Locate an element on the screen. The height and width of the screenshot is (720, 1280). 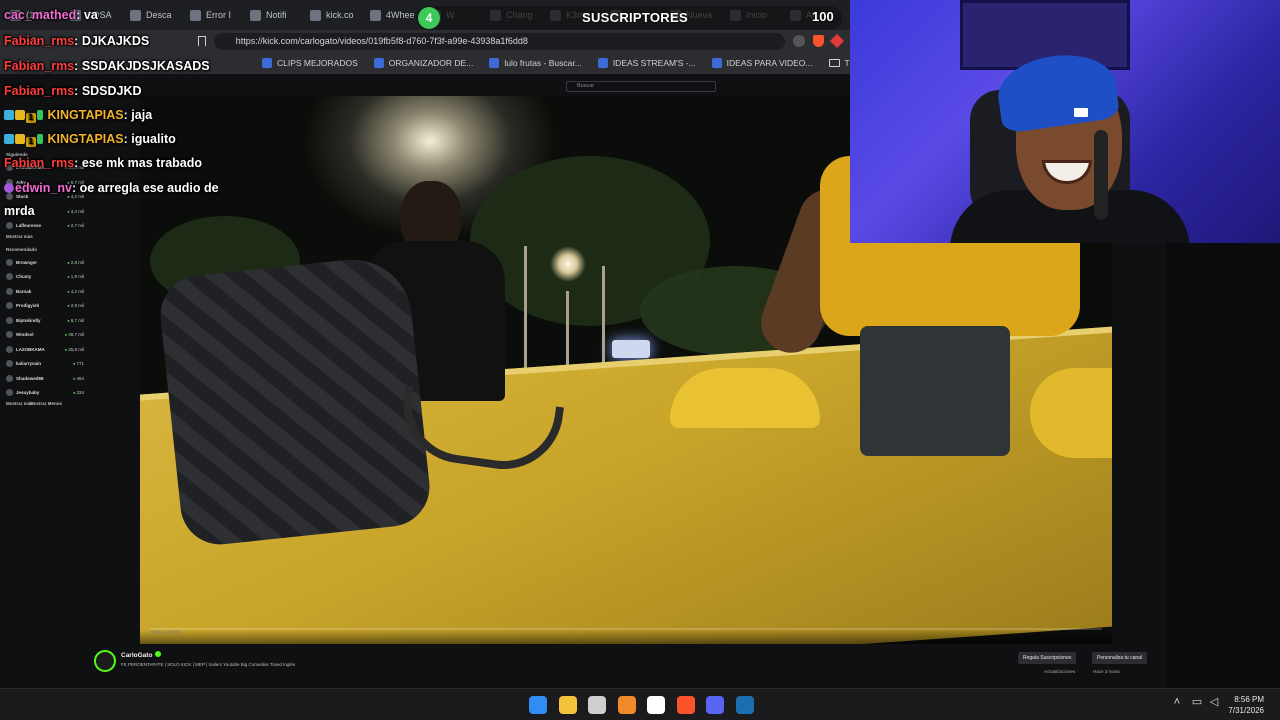
street-lamp is located at coordinates (568, 264).